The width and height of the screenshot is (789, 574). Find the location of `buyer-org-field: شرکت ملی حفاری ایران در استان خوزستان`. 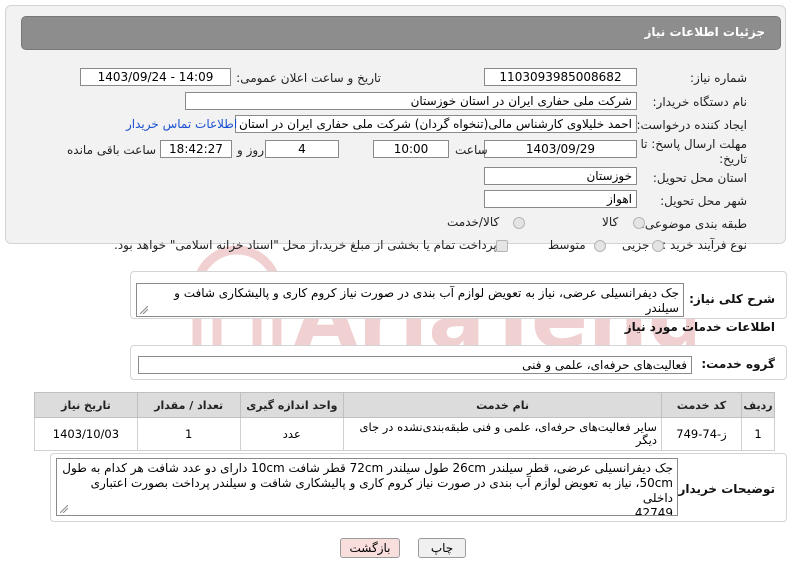

buyer-org-field: شرکت ملی حفاری ایران در استان خوزستان is located at coordinates (411, 101).